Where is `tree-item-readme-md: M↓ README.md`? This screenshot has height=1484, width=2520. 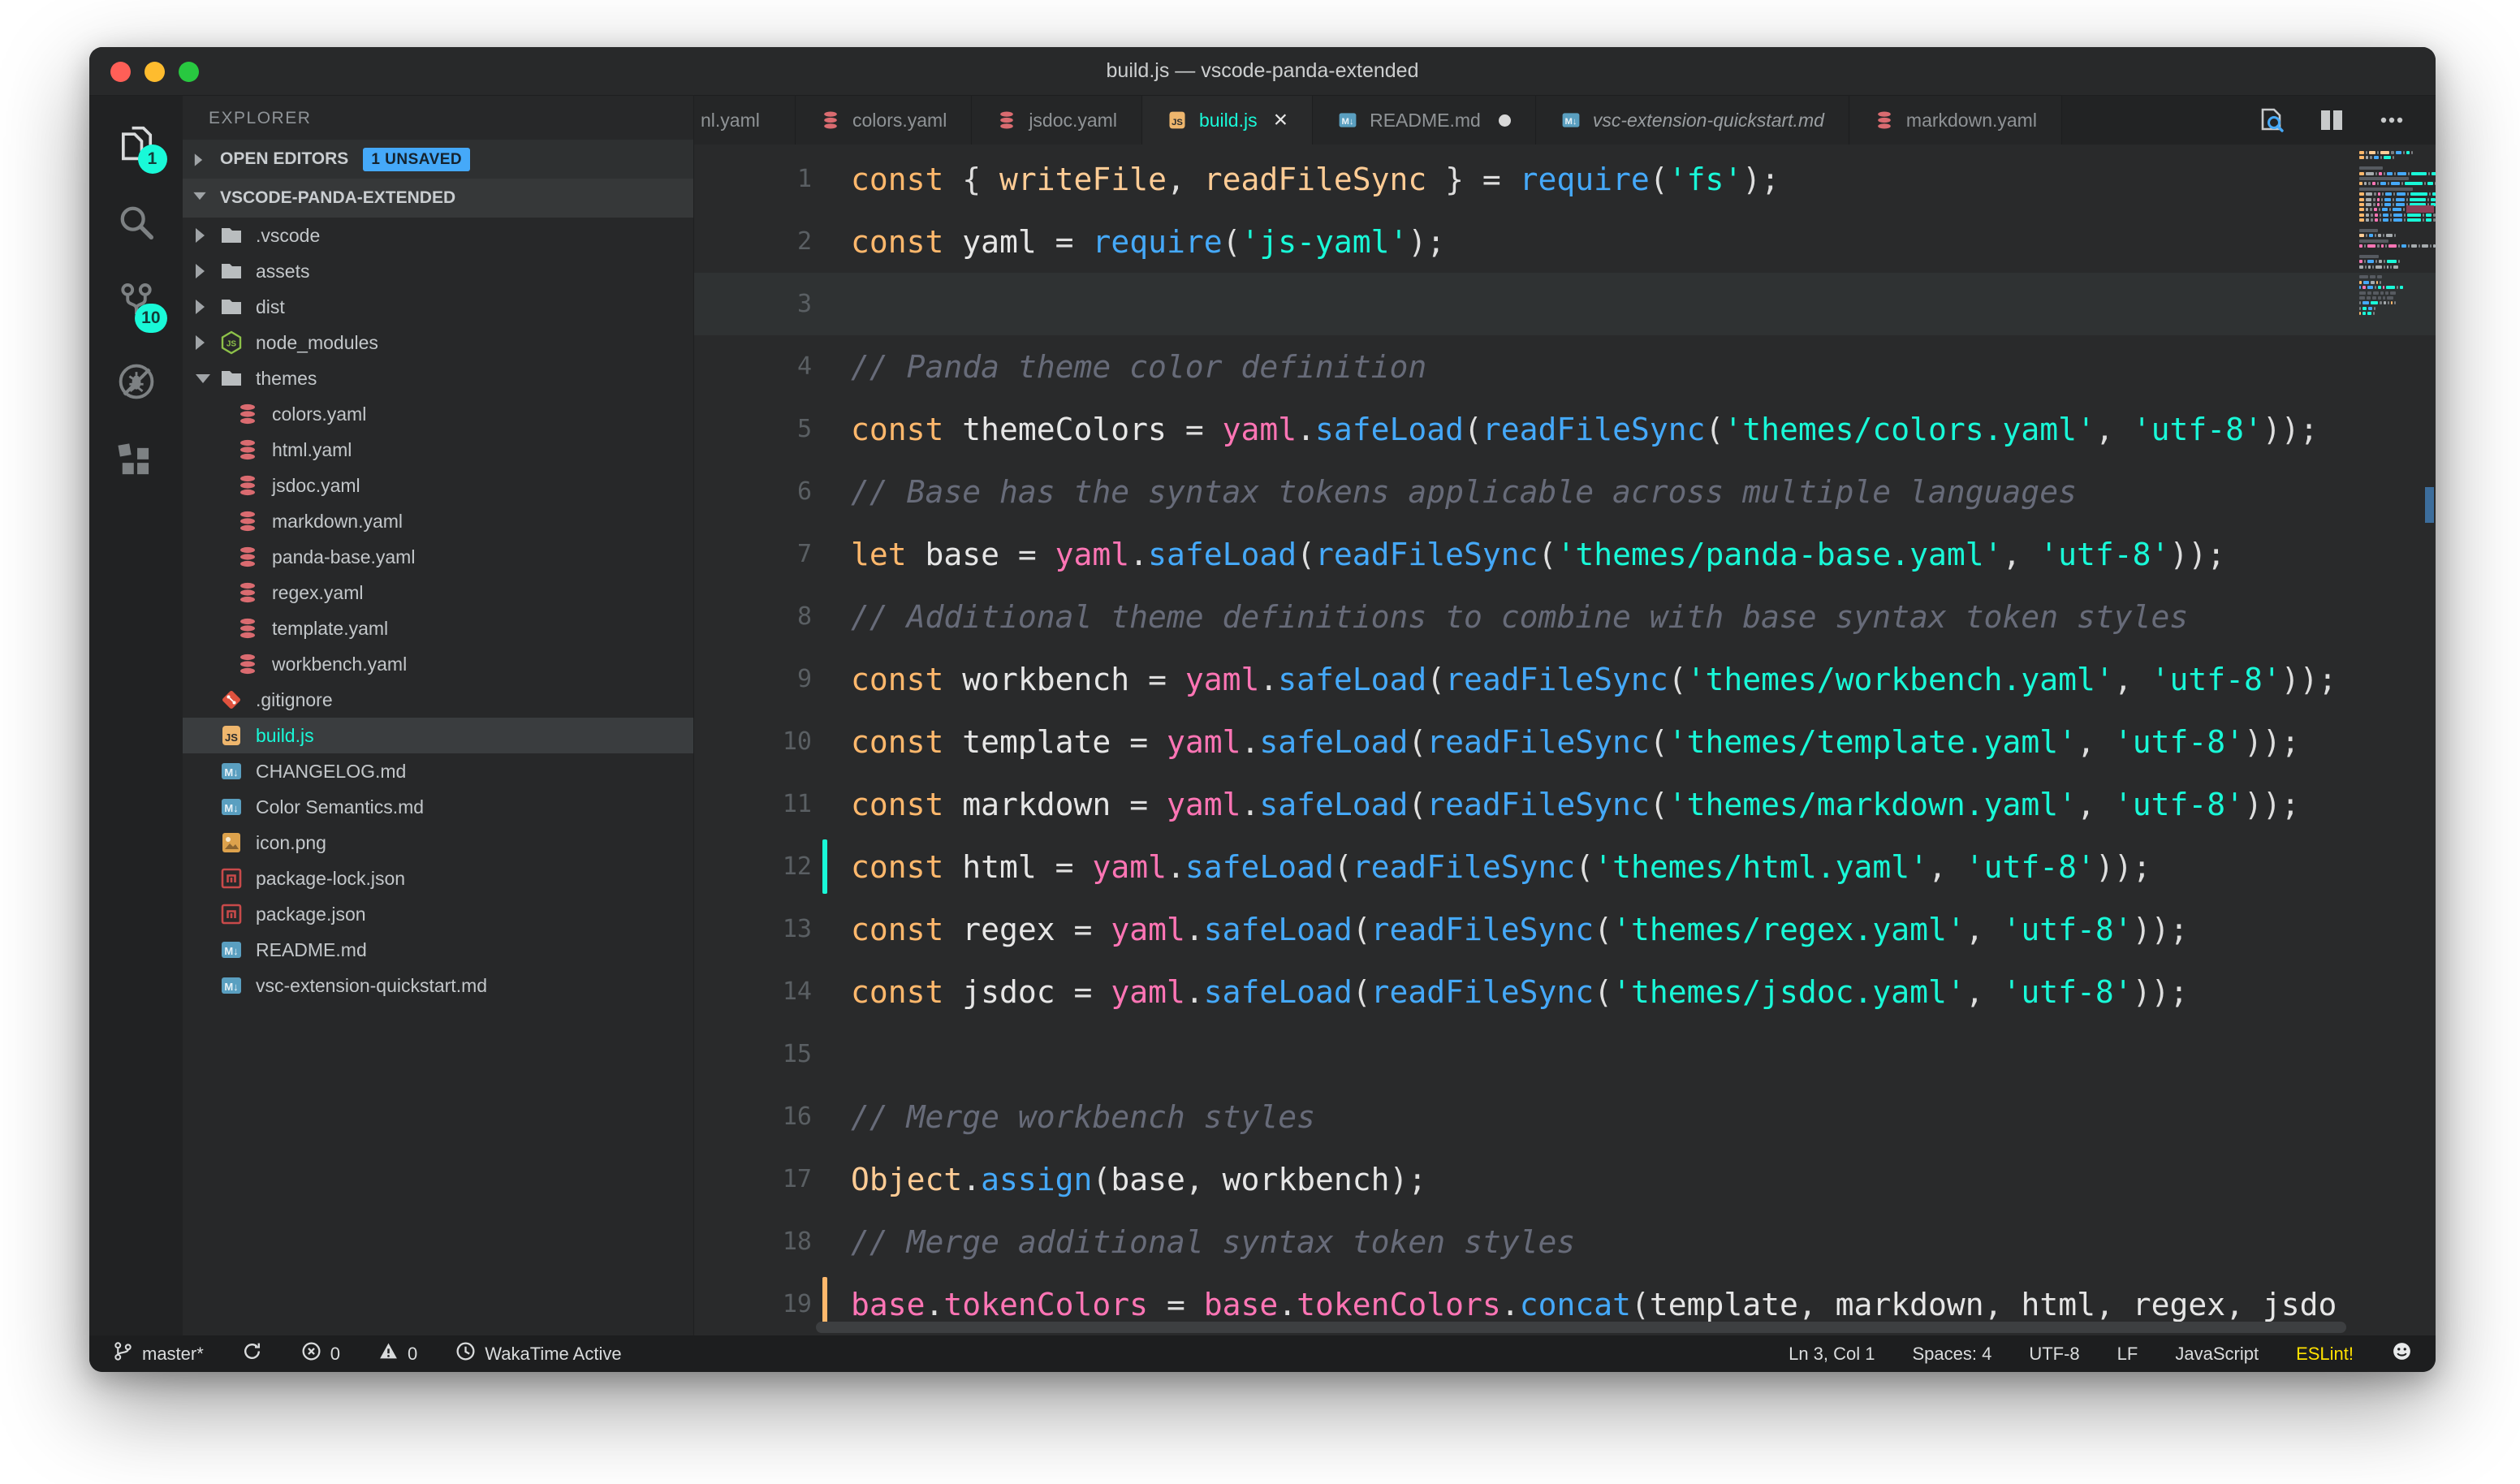
tree-item-readme-md: M↓ README.md is located at coordinates (438, 950).